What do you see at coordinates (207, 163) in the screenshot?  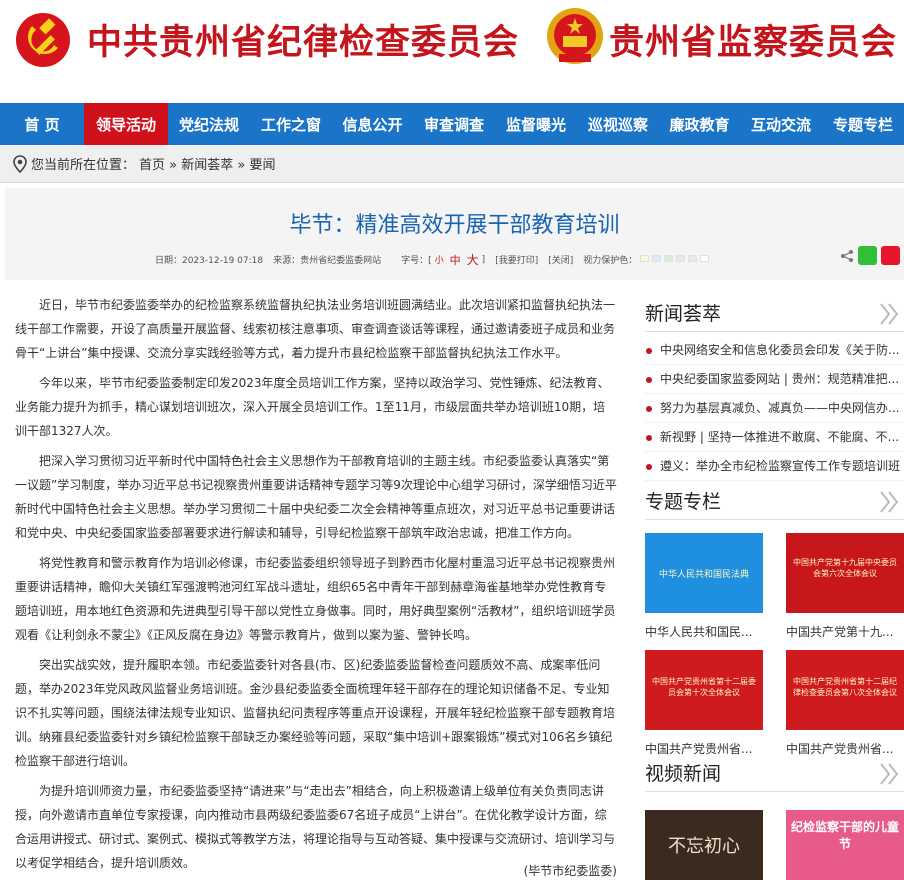 I see `breadcrumb-path: 首页 » 新闻荟萃 » 要闻` at bounding box center [207, 163].